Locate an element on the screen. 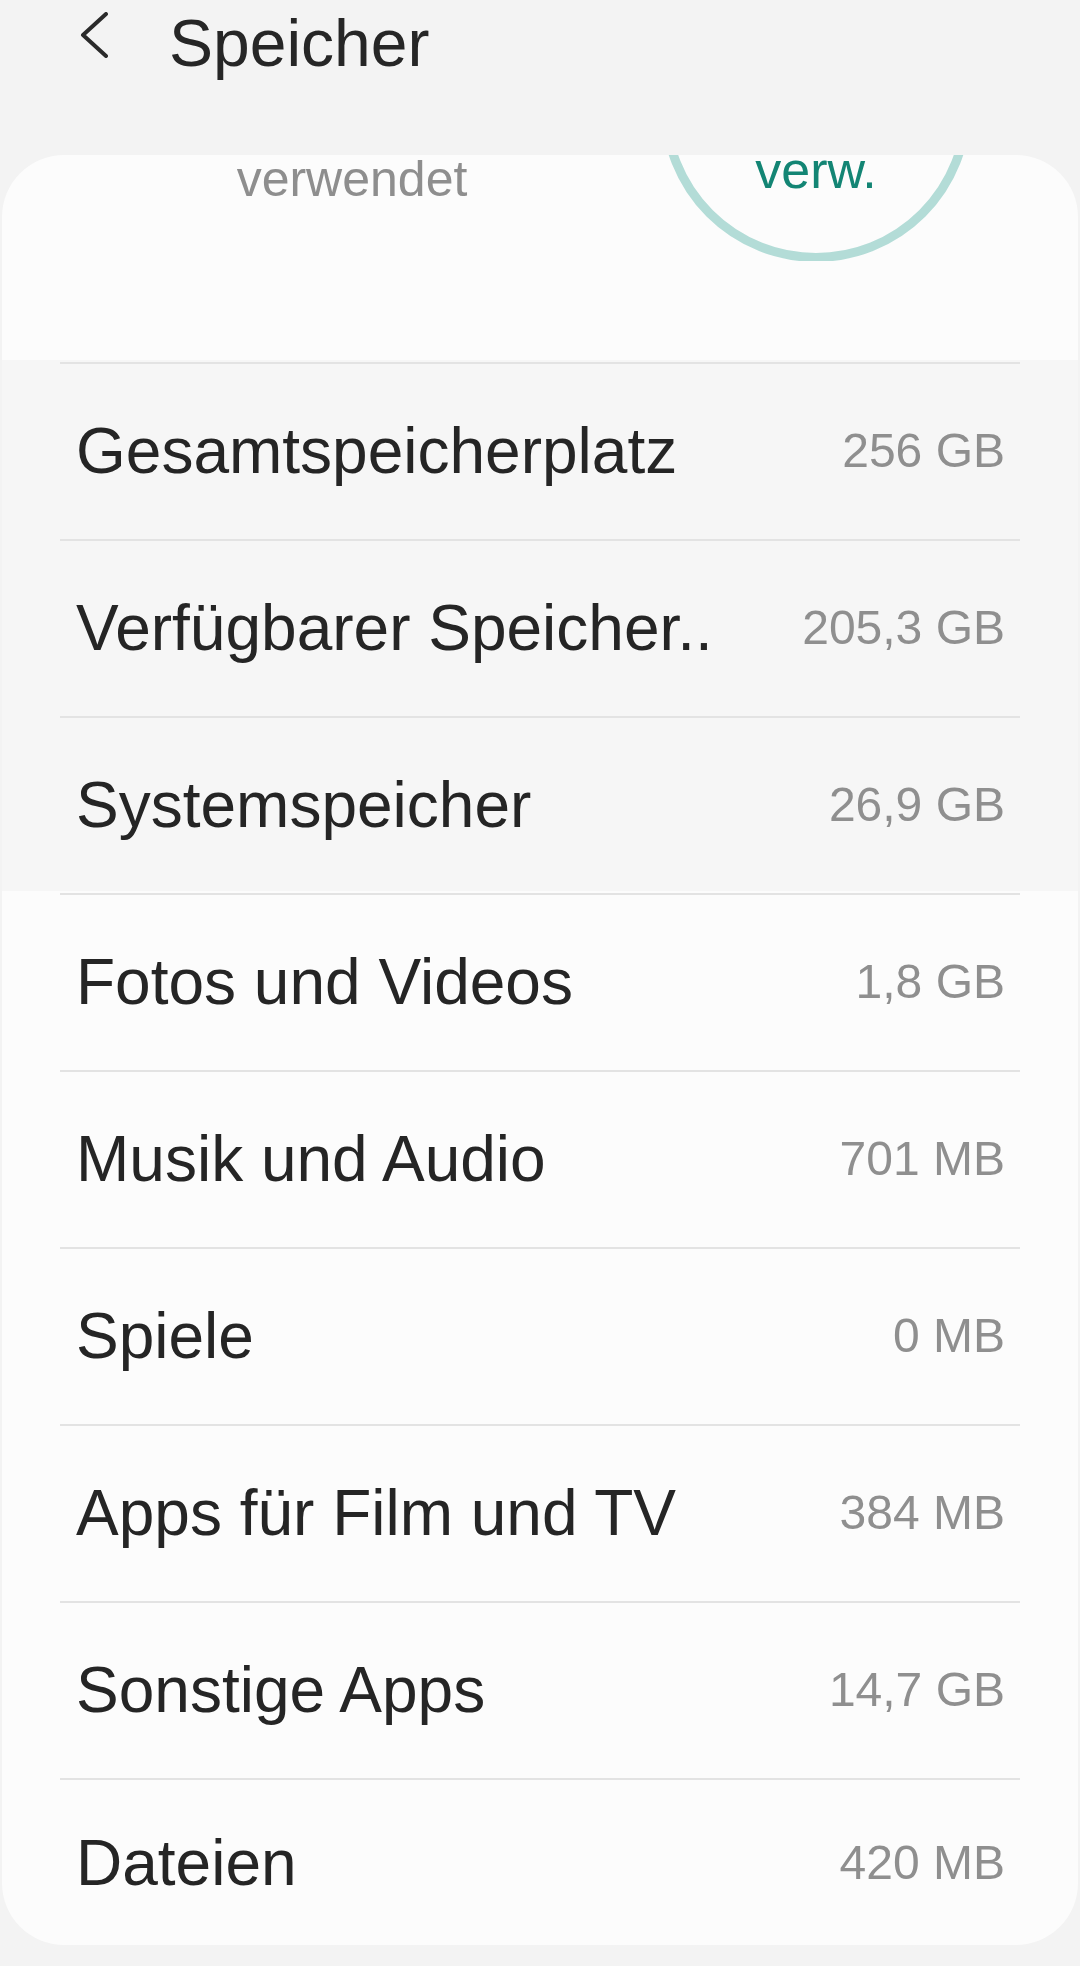  row-label: Apps für Film und TV is located at coordinates (376, 1512).